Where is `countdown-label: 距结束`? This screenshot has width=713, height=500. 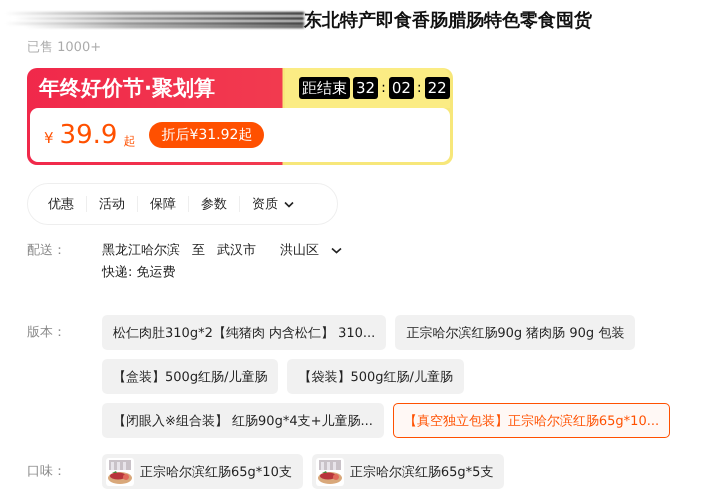 countdown-label: 距结束 is located at coordinates (324, 88).